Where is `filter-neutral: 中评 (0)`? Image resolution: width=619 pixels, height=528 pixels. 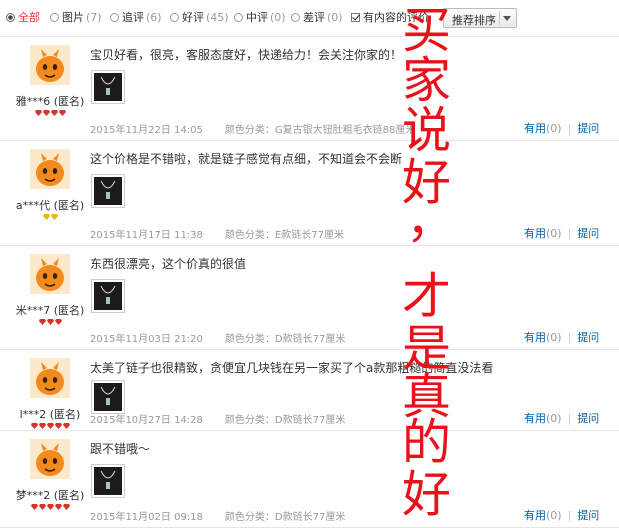
filter-neutral: 中评 (0) is located at coordinates (260, 18).